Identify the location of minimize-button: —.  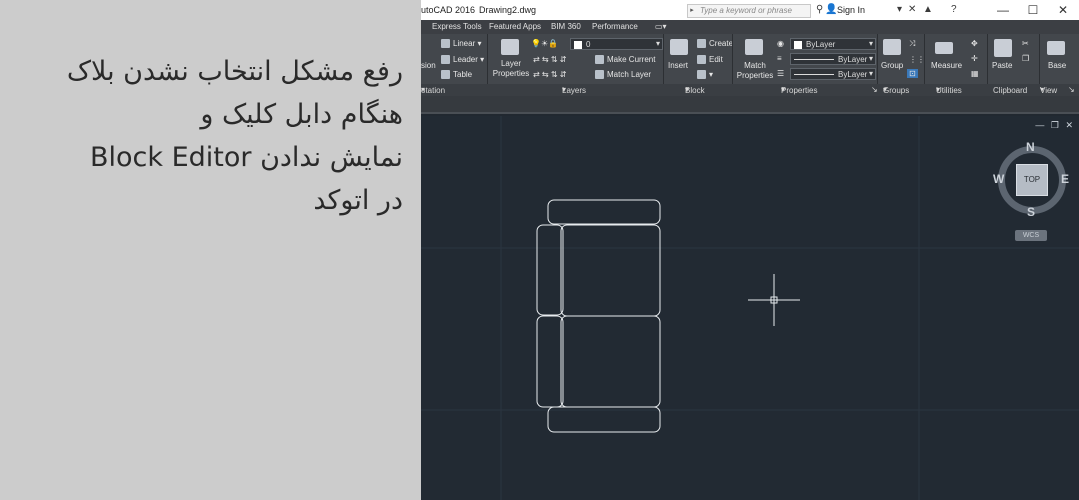
(1003, 10).